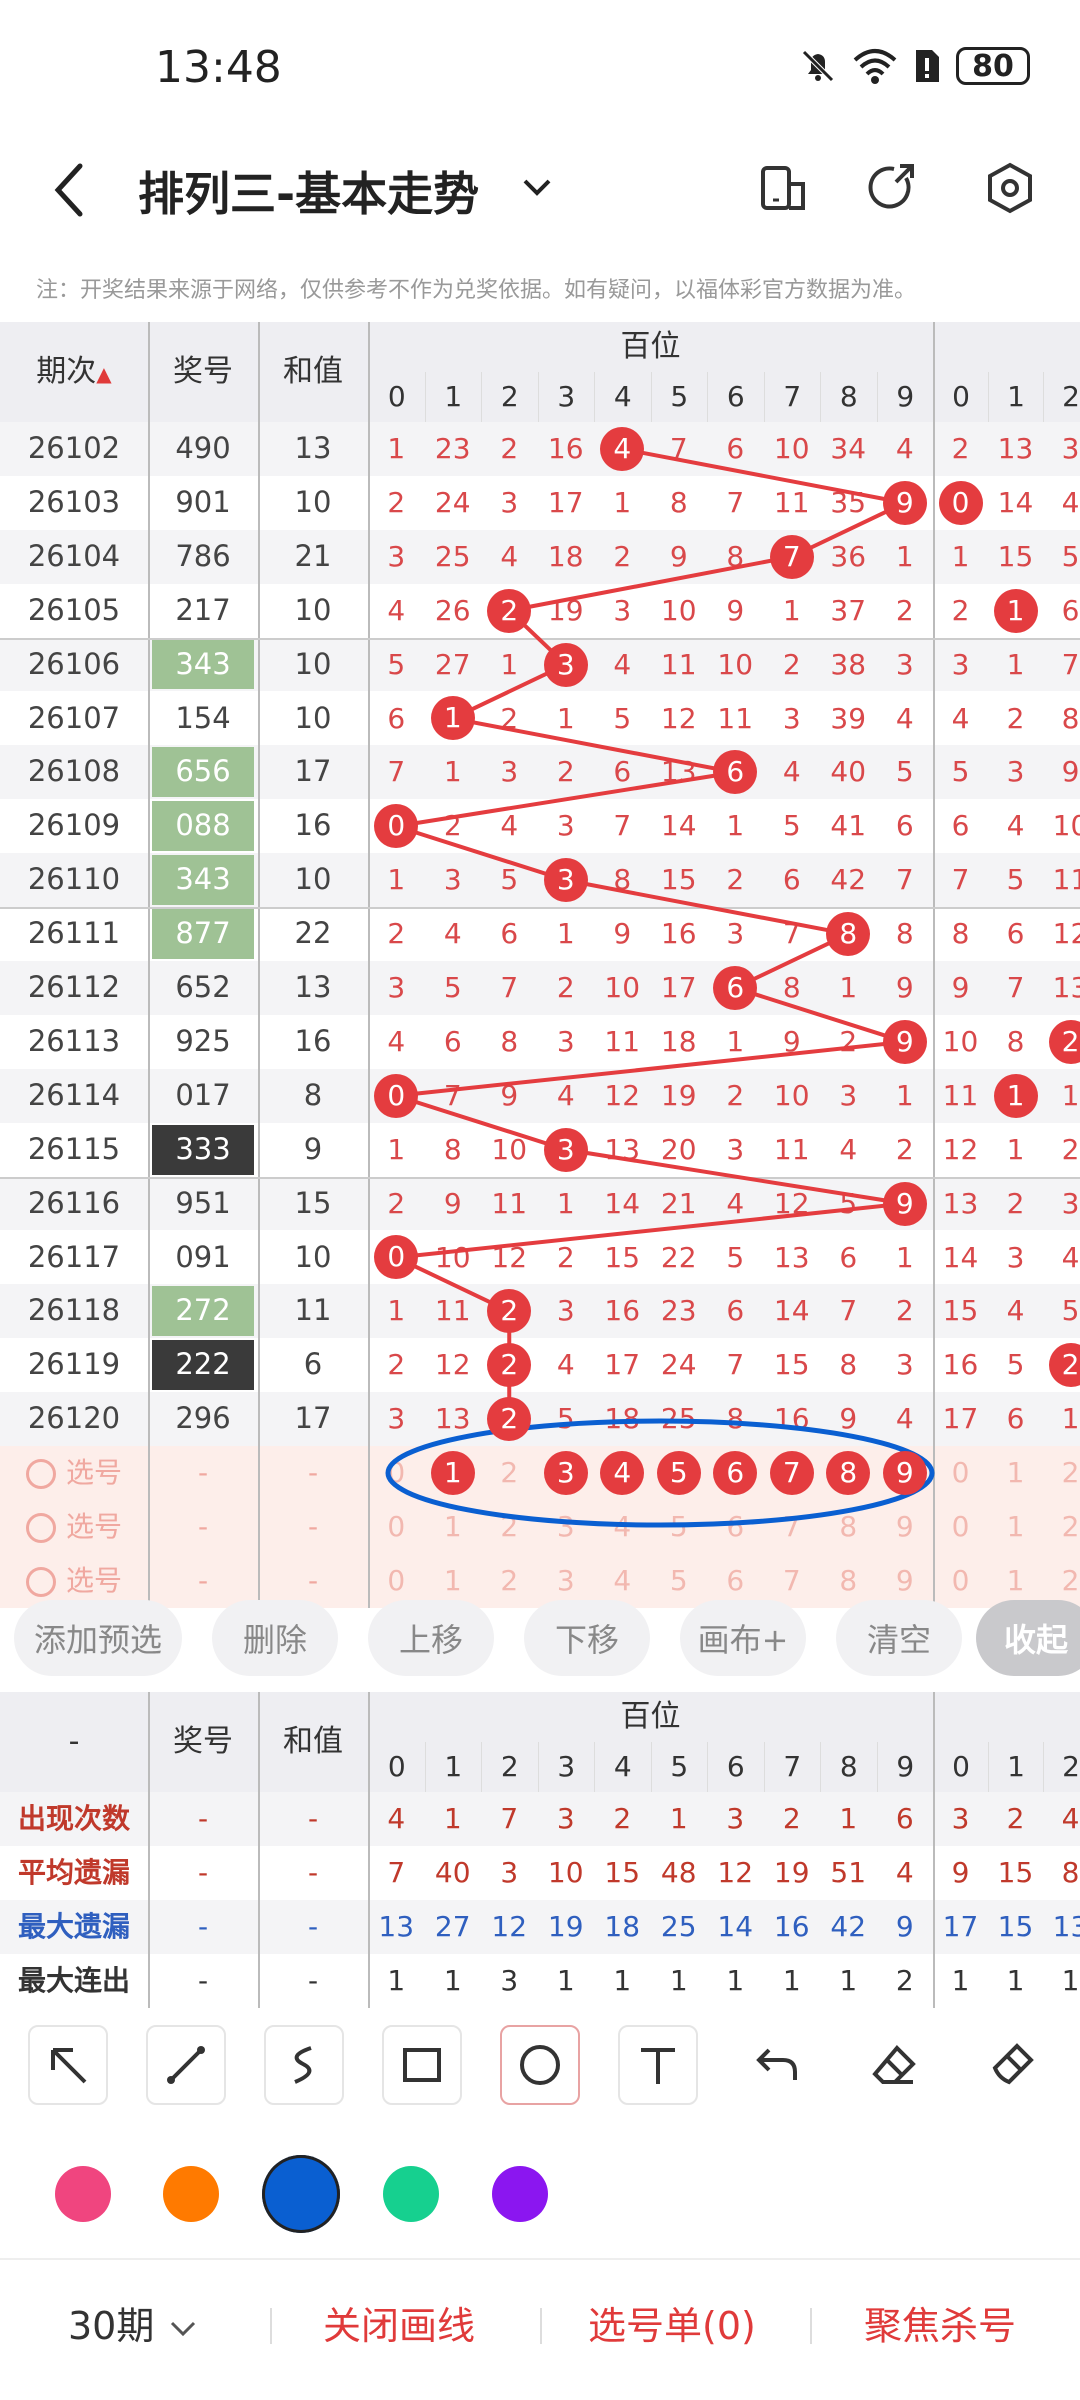 This screenshot has height=2400, width=1080. I want to click on settings-icon, so click(1010, 188).